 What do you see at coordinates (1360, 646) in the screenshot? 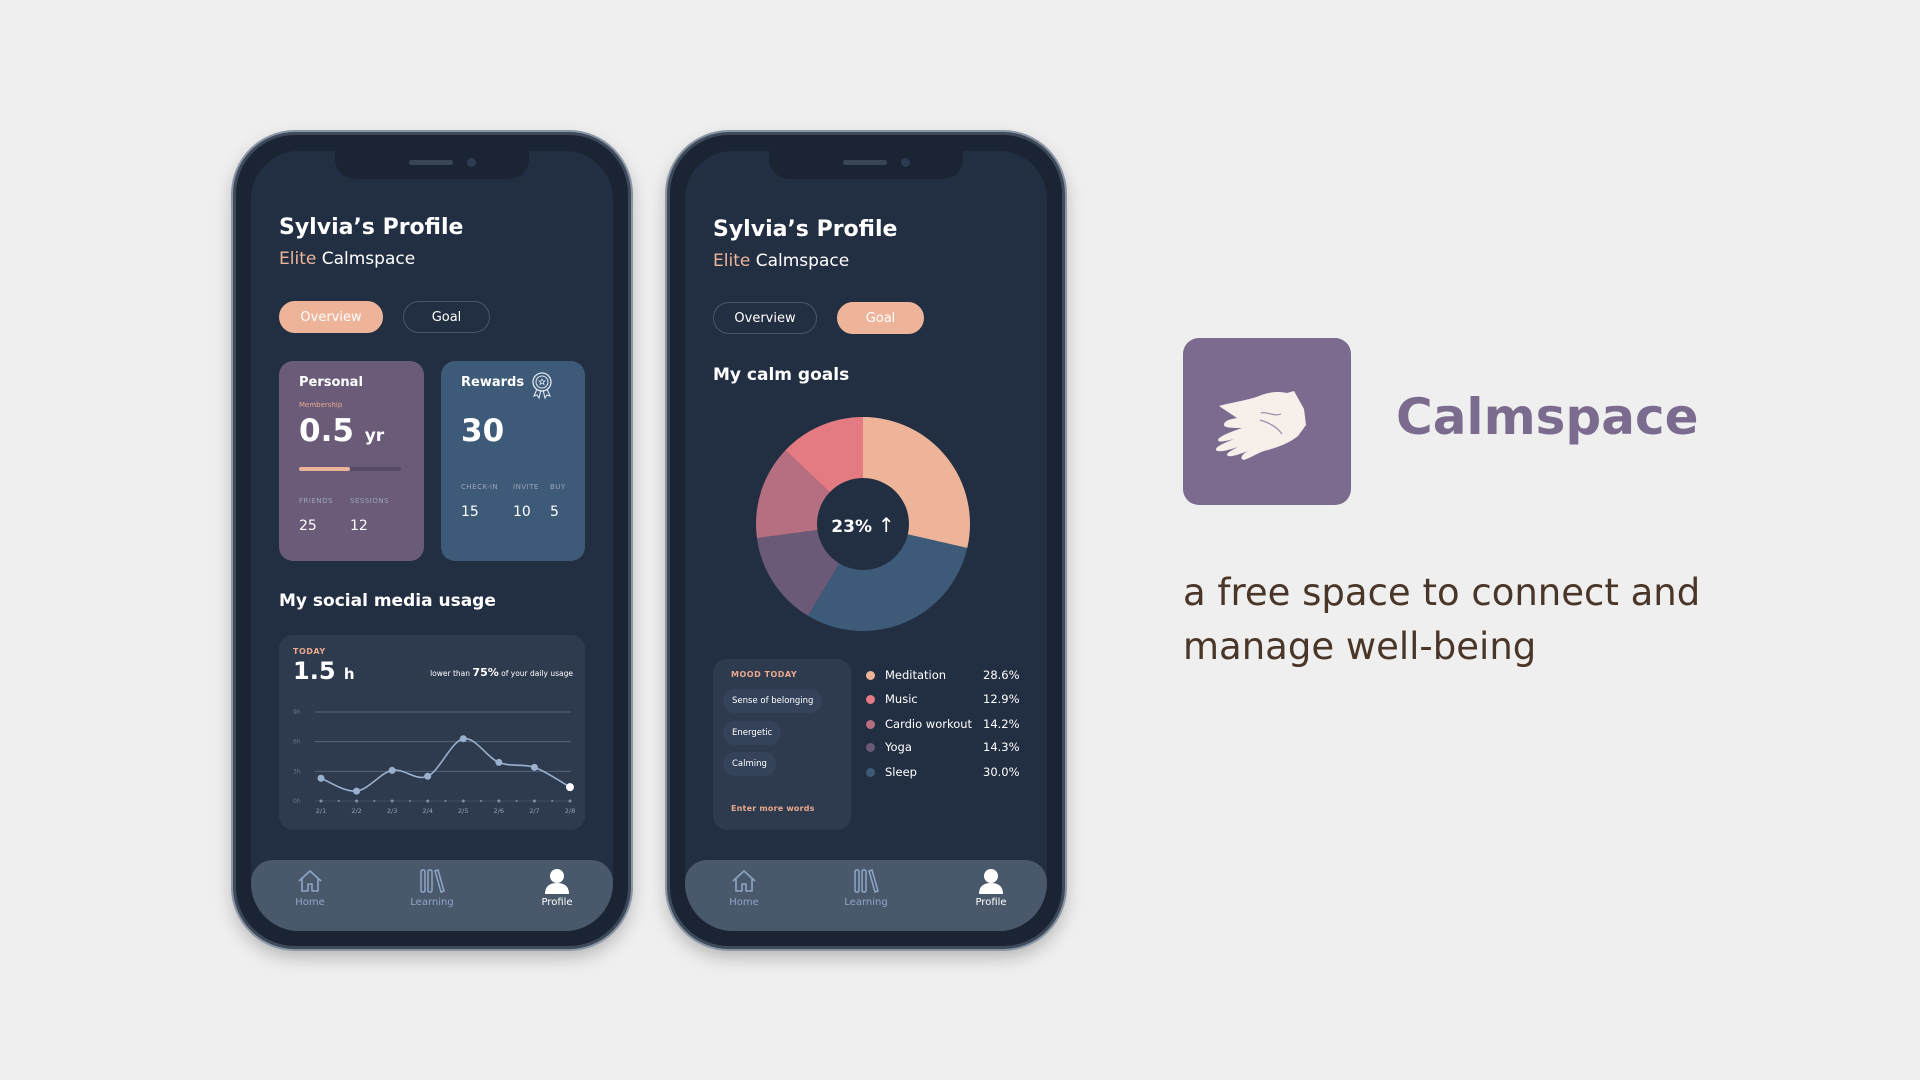
I see `tagline-line-2: manage well-being` at bounding box center [1360, 646].